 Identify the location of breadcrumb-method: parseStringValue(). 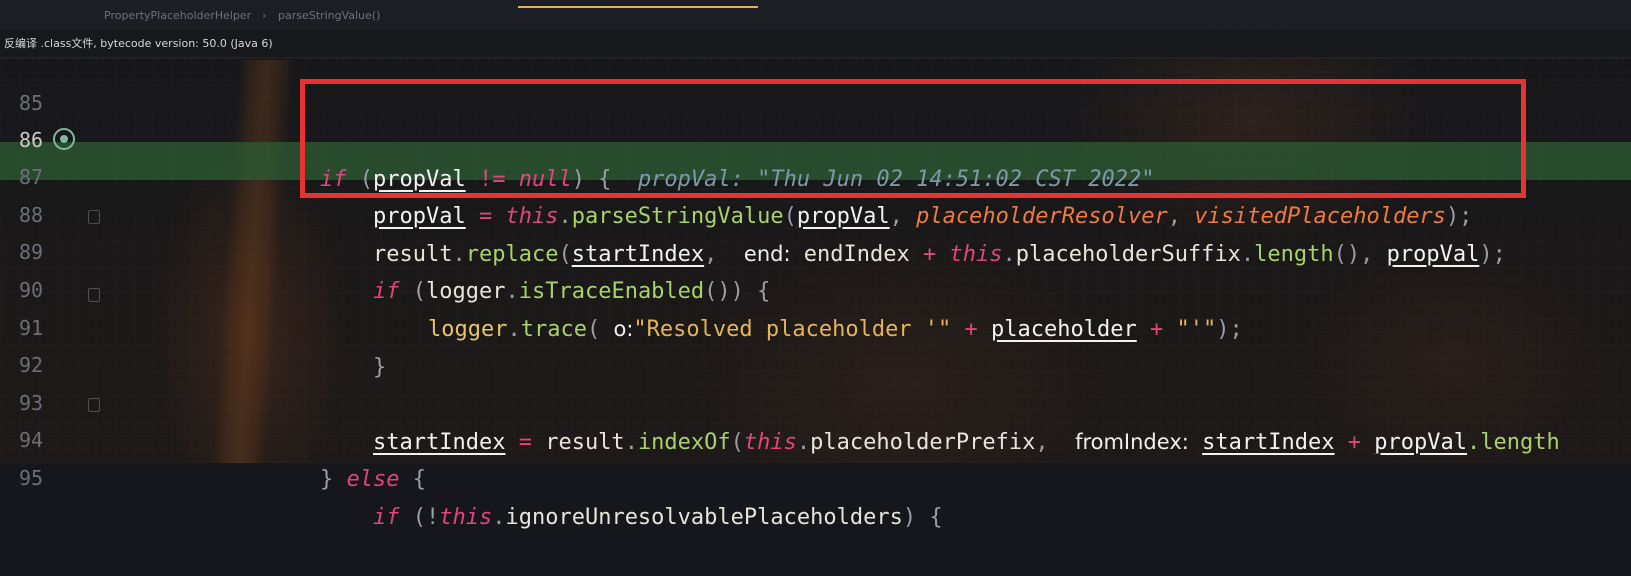
(329, 15).